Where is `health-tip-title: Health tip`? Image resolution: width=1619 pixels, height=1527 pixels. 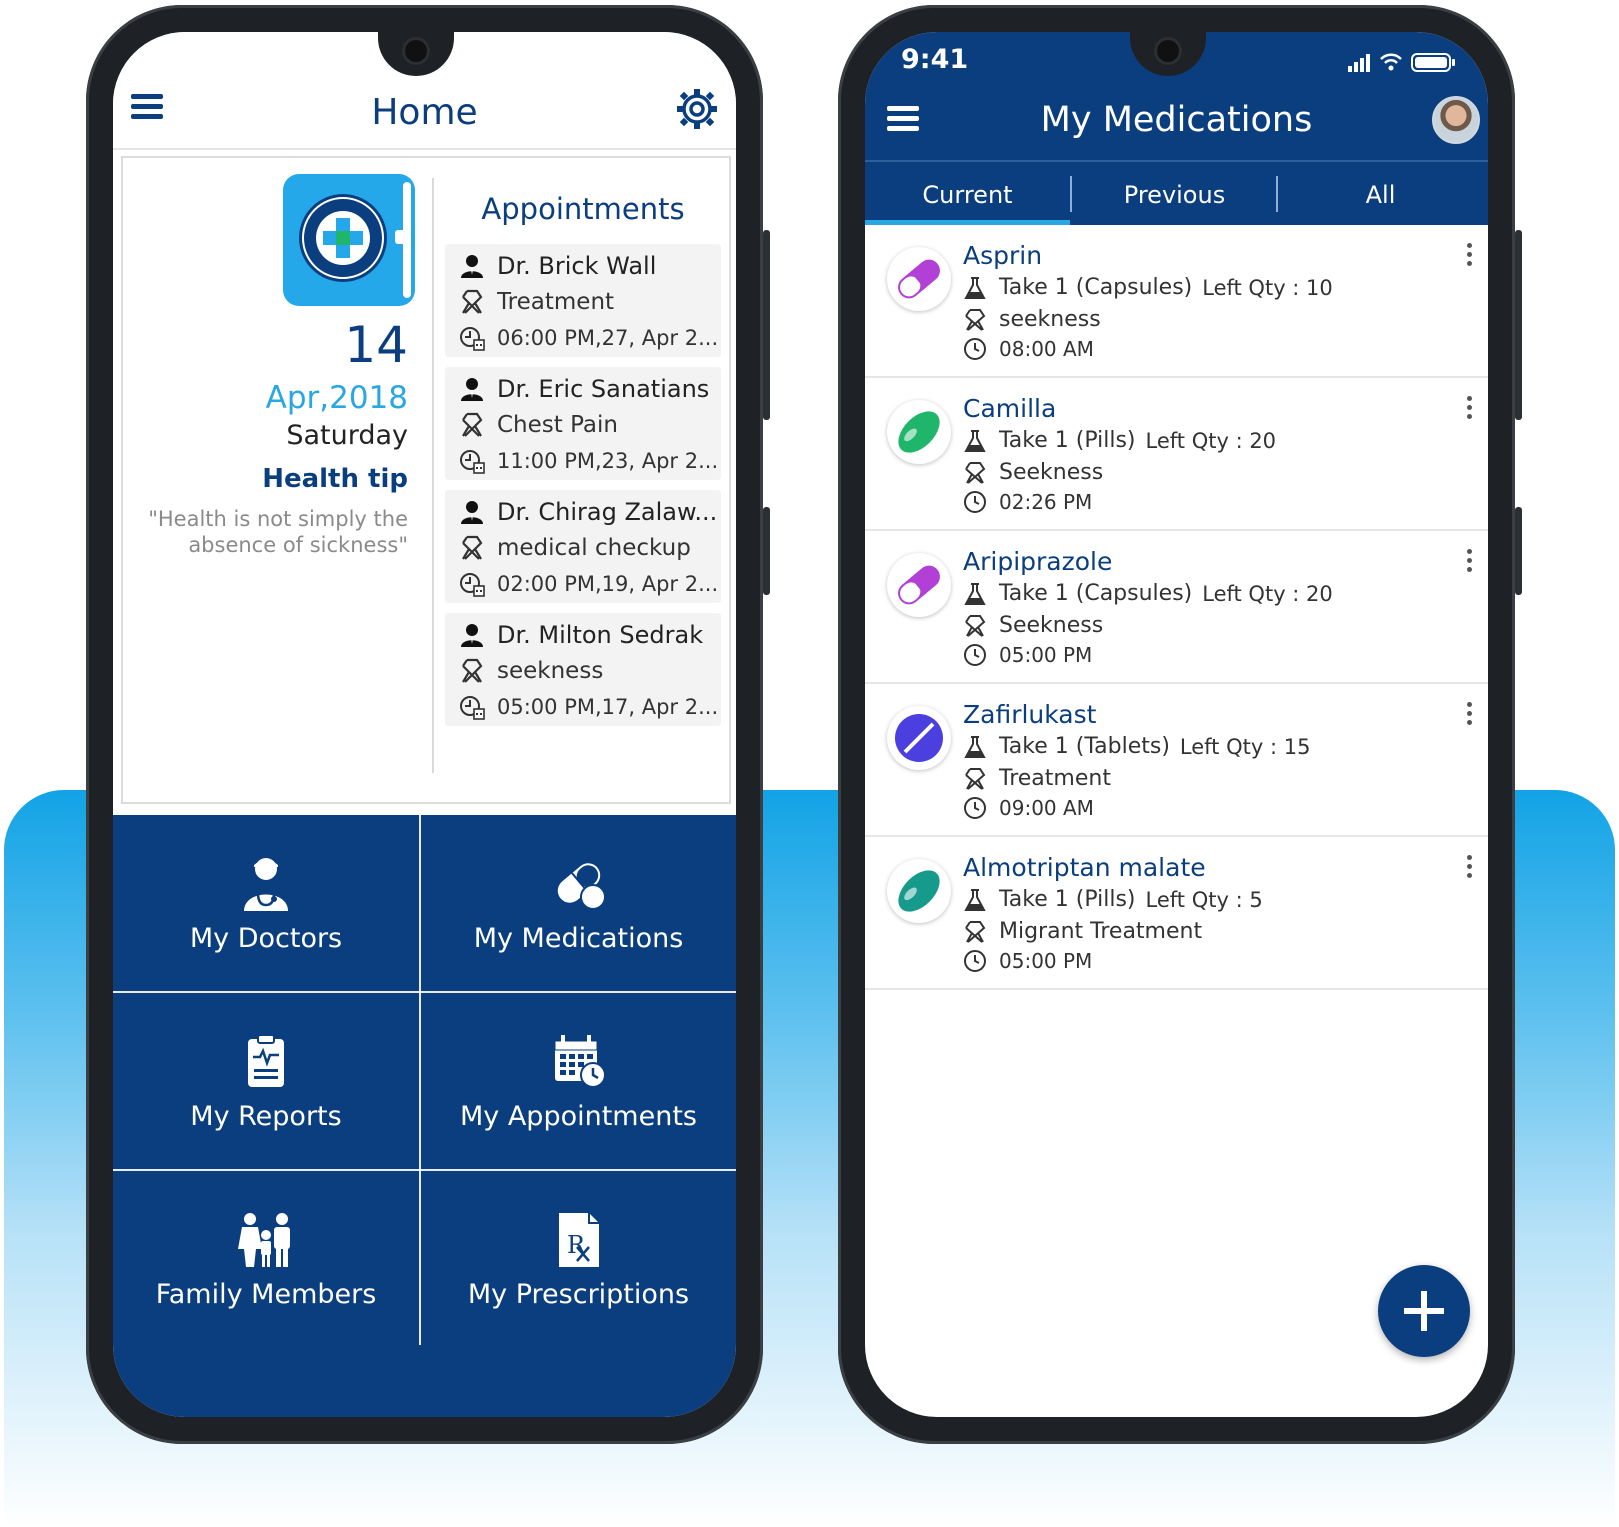 health-tip-title: Health tip is located at coordinates (335, 479).